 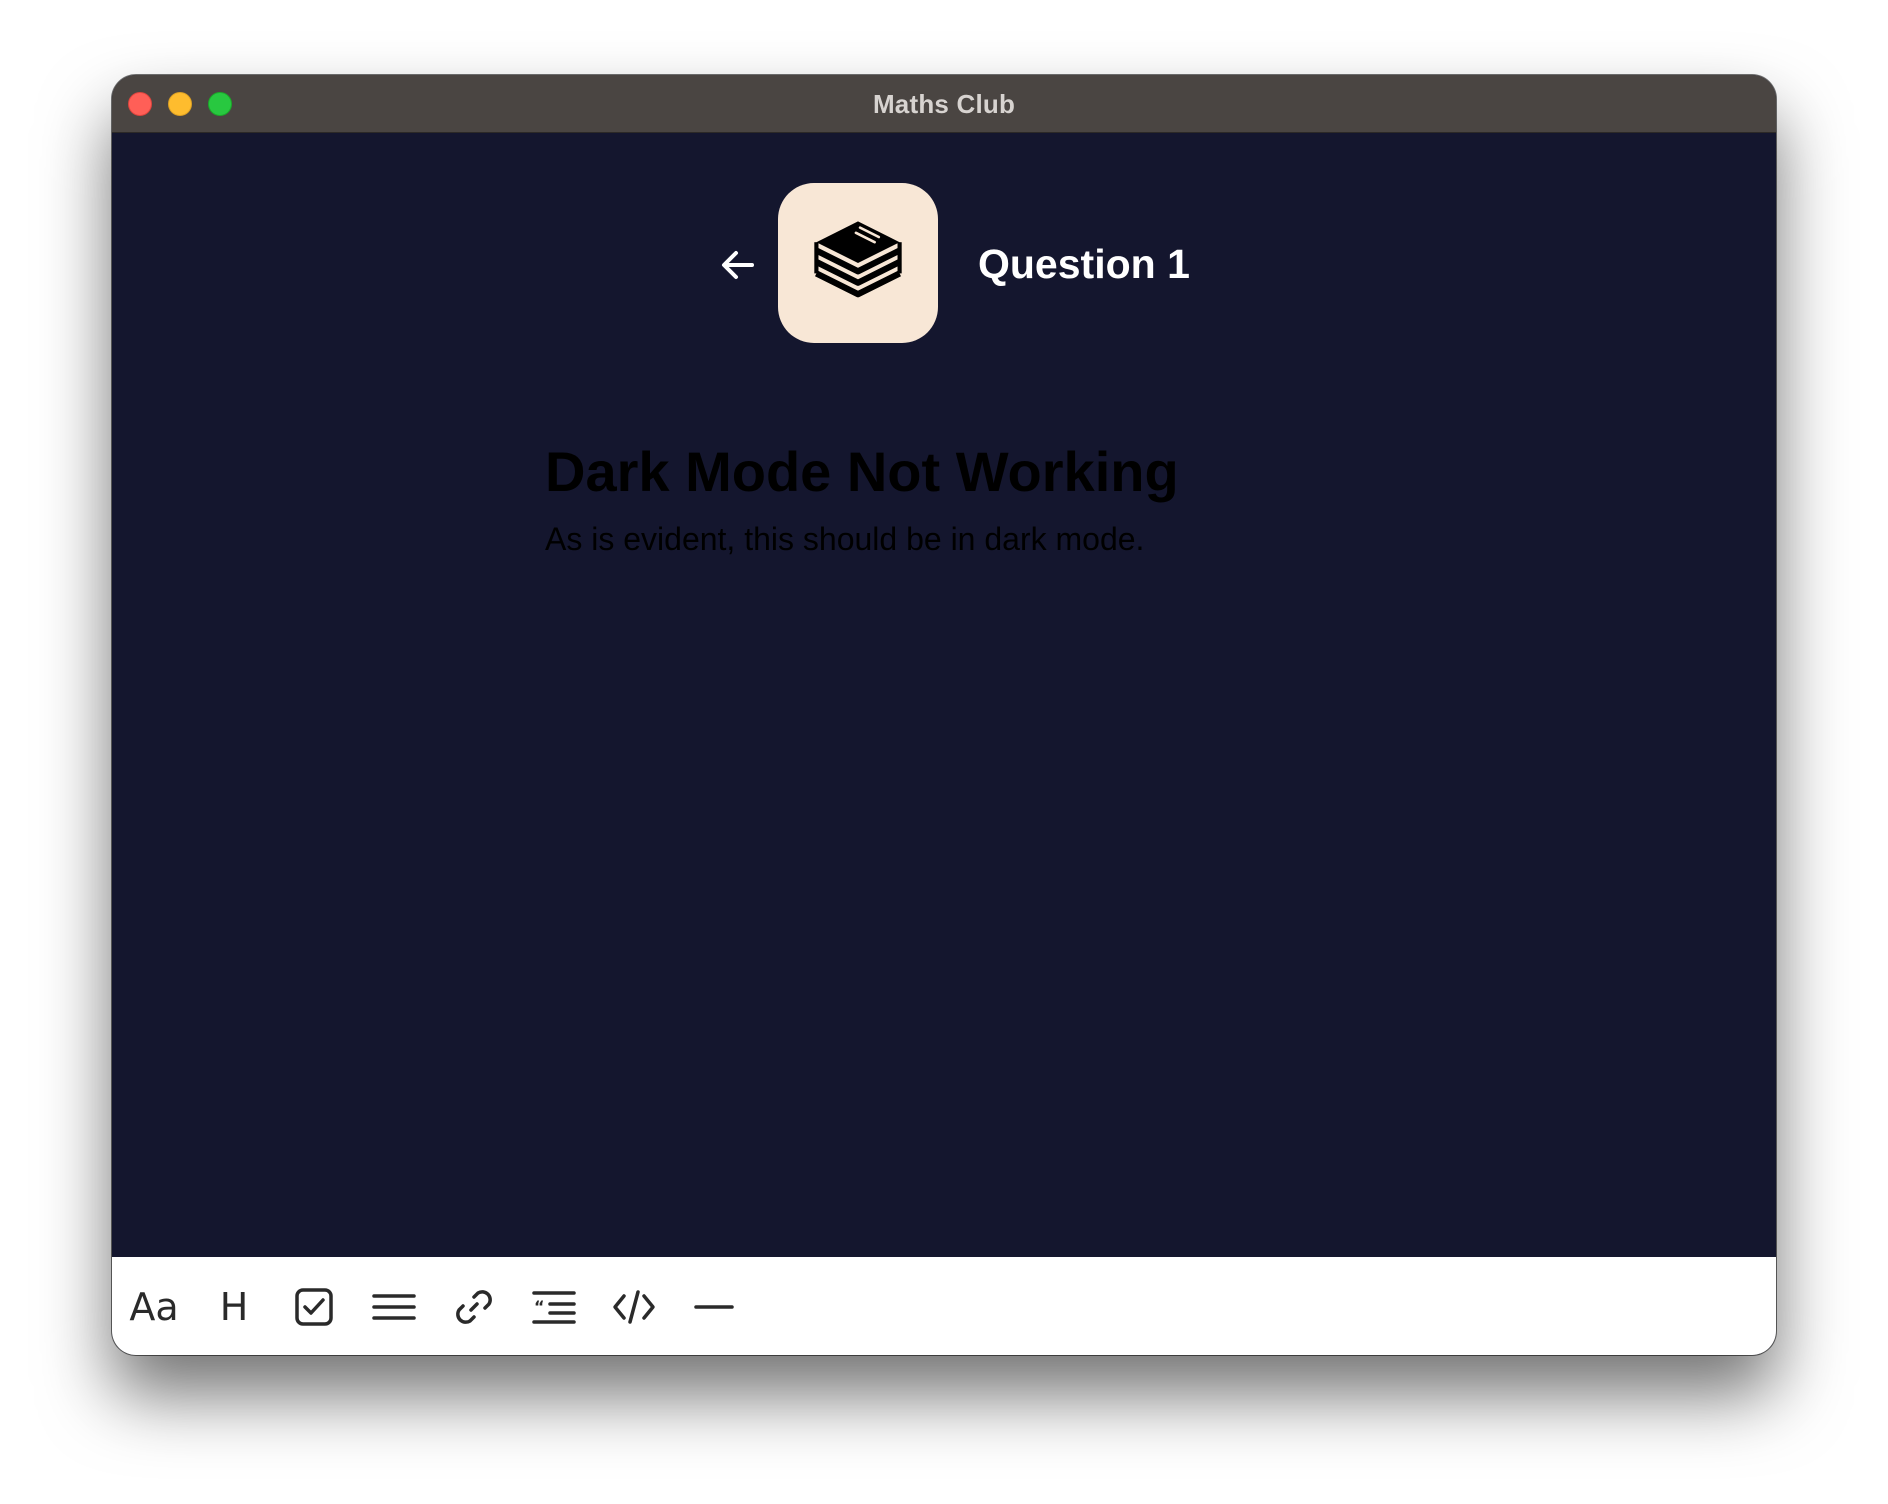 I want to click on heading-icon: H, so click(x=234, y=1307).